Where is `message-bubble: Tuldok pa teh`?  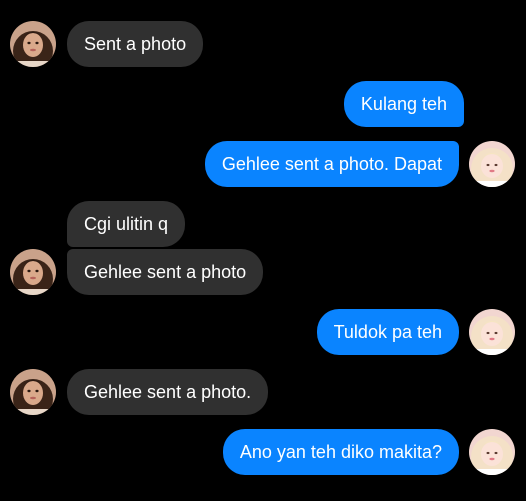
message-bubble: Tuldok pa teh is located at coordinates (387, 332).